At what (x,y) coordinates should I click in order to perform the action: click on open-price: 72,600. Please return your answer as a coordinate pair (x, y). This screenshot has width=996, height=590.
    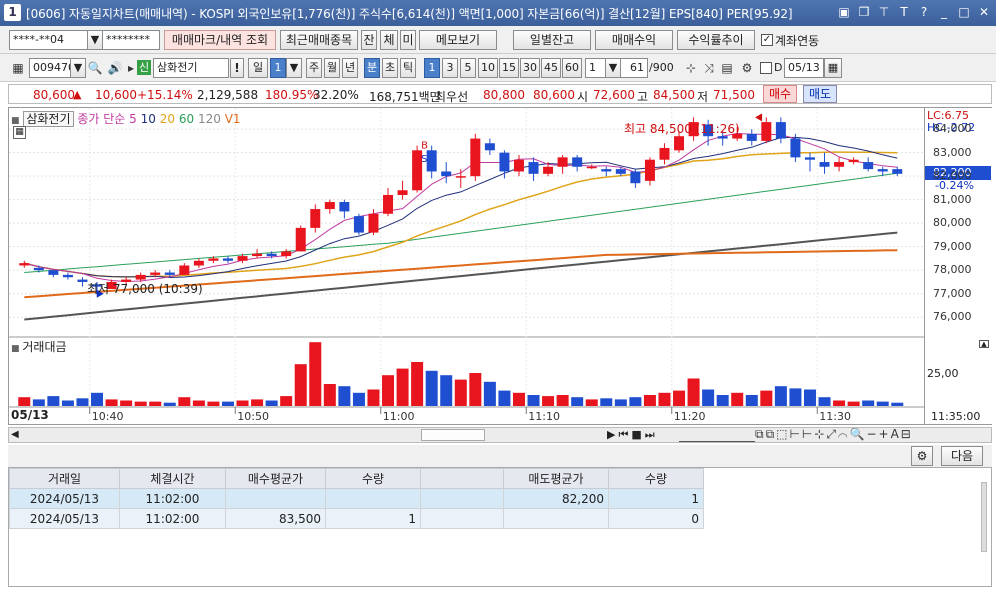
    Looking at the image, I should click on (614, 95).